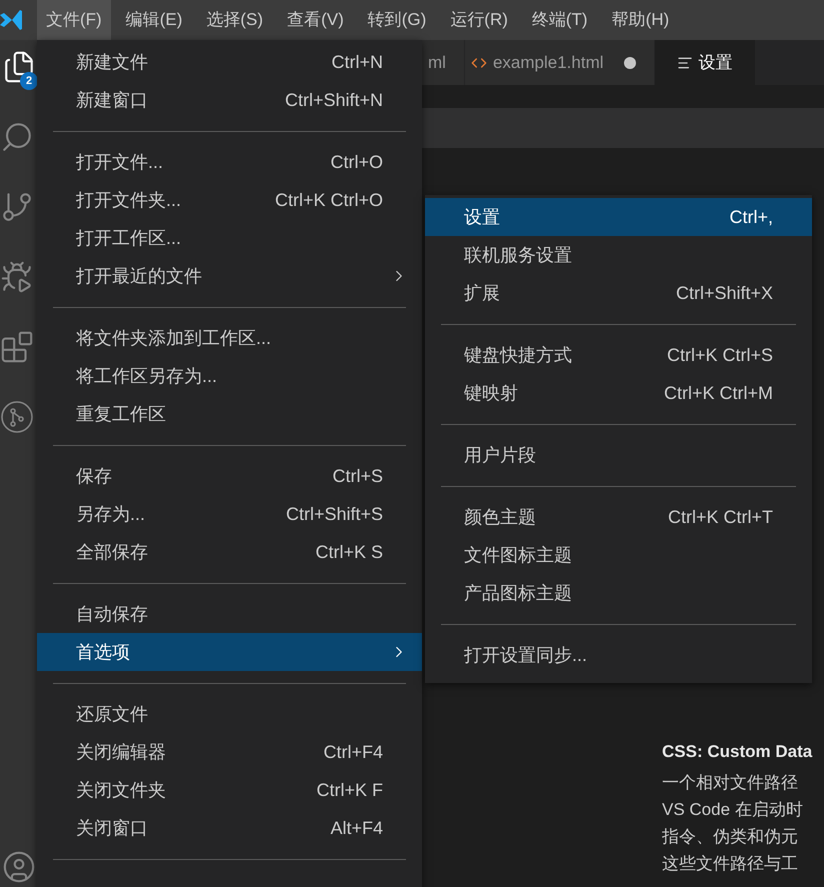 The image size is (824, 887). Describe the element at coordinates (518, 255) in the screenshot. I see `menu-item-label: 联机服务设置` at that location.